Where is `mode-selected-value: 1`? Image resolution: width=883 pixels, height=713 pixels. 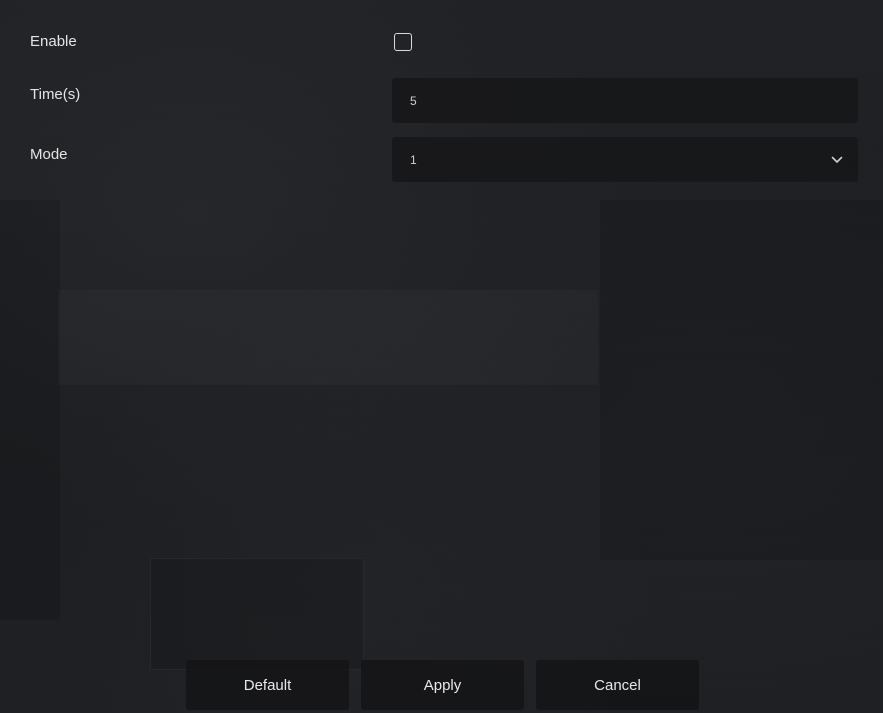
mode-selected-value: 1 is located at coordinates (413, 159).